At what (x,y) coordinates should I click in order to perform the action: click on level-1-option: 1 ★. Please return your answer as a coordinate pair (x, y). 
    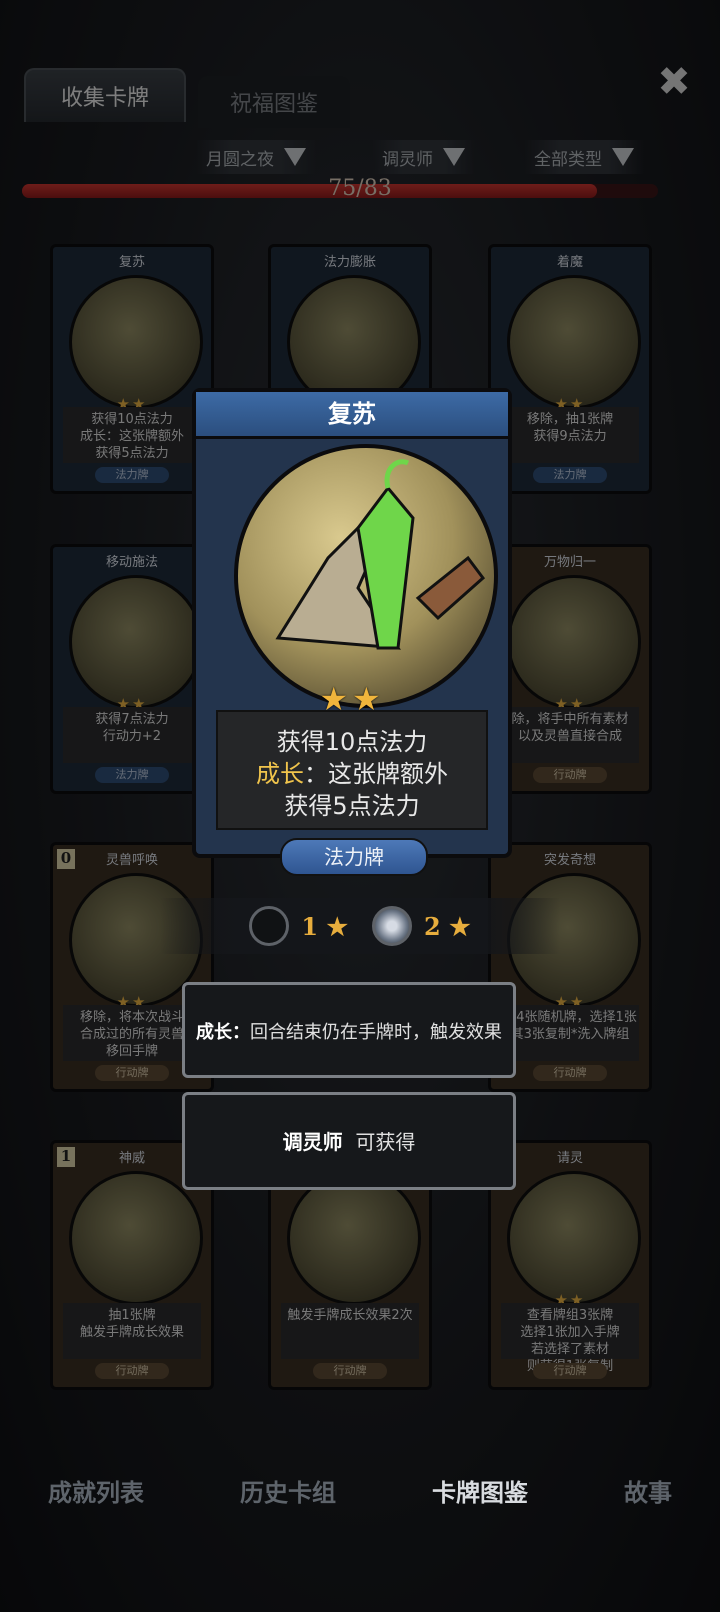
    Looking at the image, I should click on (298, 926).